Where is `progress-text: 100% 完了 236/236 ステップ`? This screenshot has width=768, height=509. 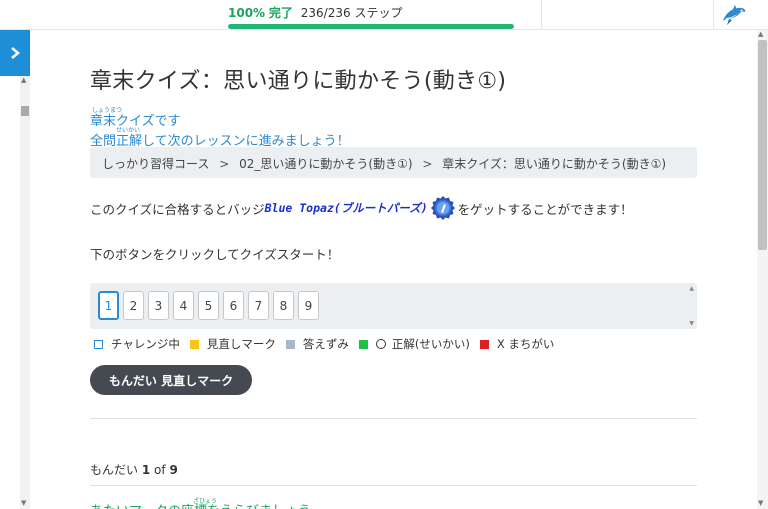
progress-text: 100% 完了 236/236 ステップ is located at coordinates (371, 12).